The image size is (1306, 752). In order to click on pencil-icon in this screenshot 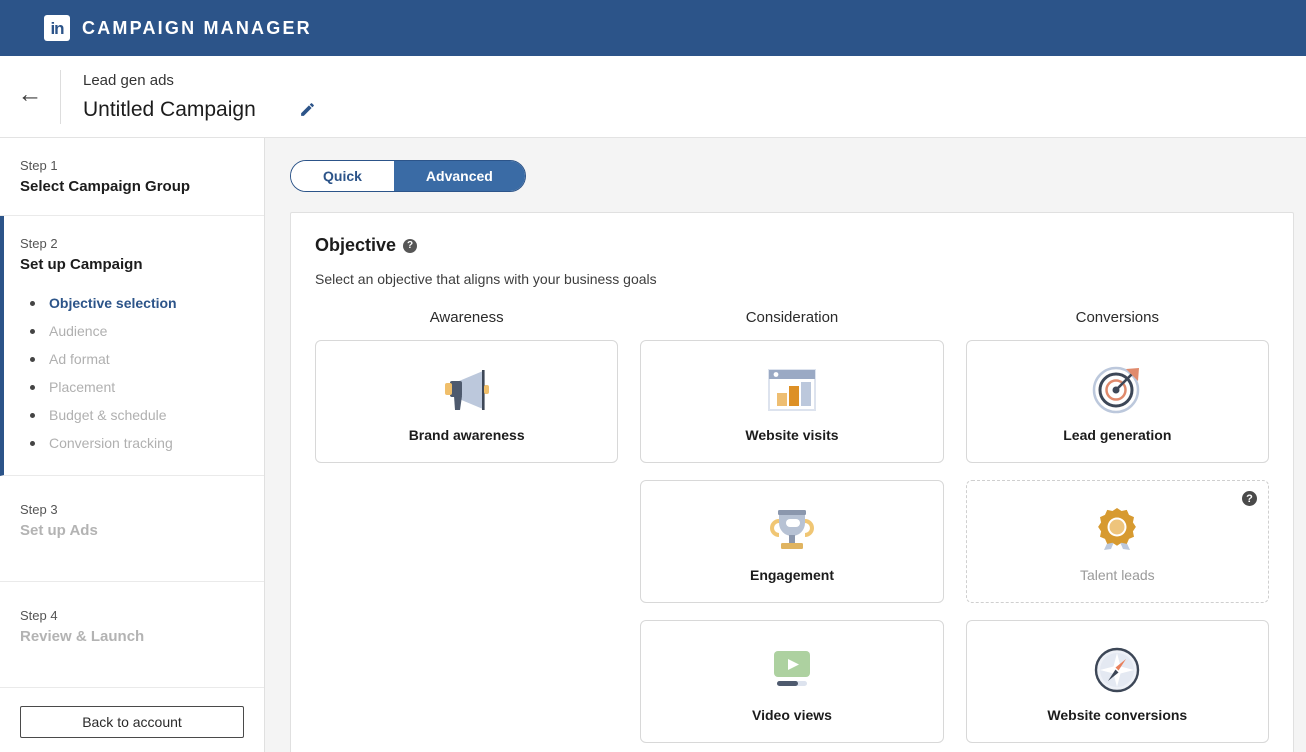, I will do `click(308, 110)`.